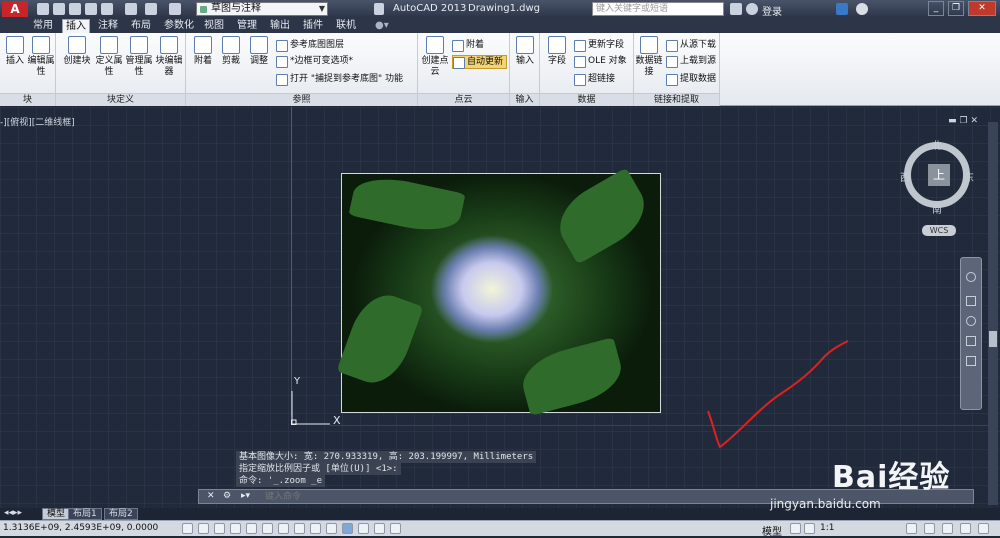 The height and width of the screenshot is (538, 1000). Describe the element at coordinates (267, 528) in the screenshot. I see `object-snap-icon` at that location.